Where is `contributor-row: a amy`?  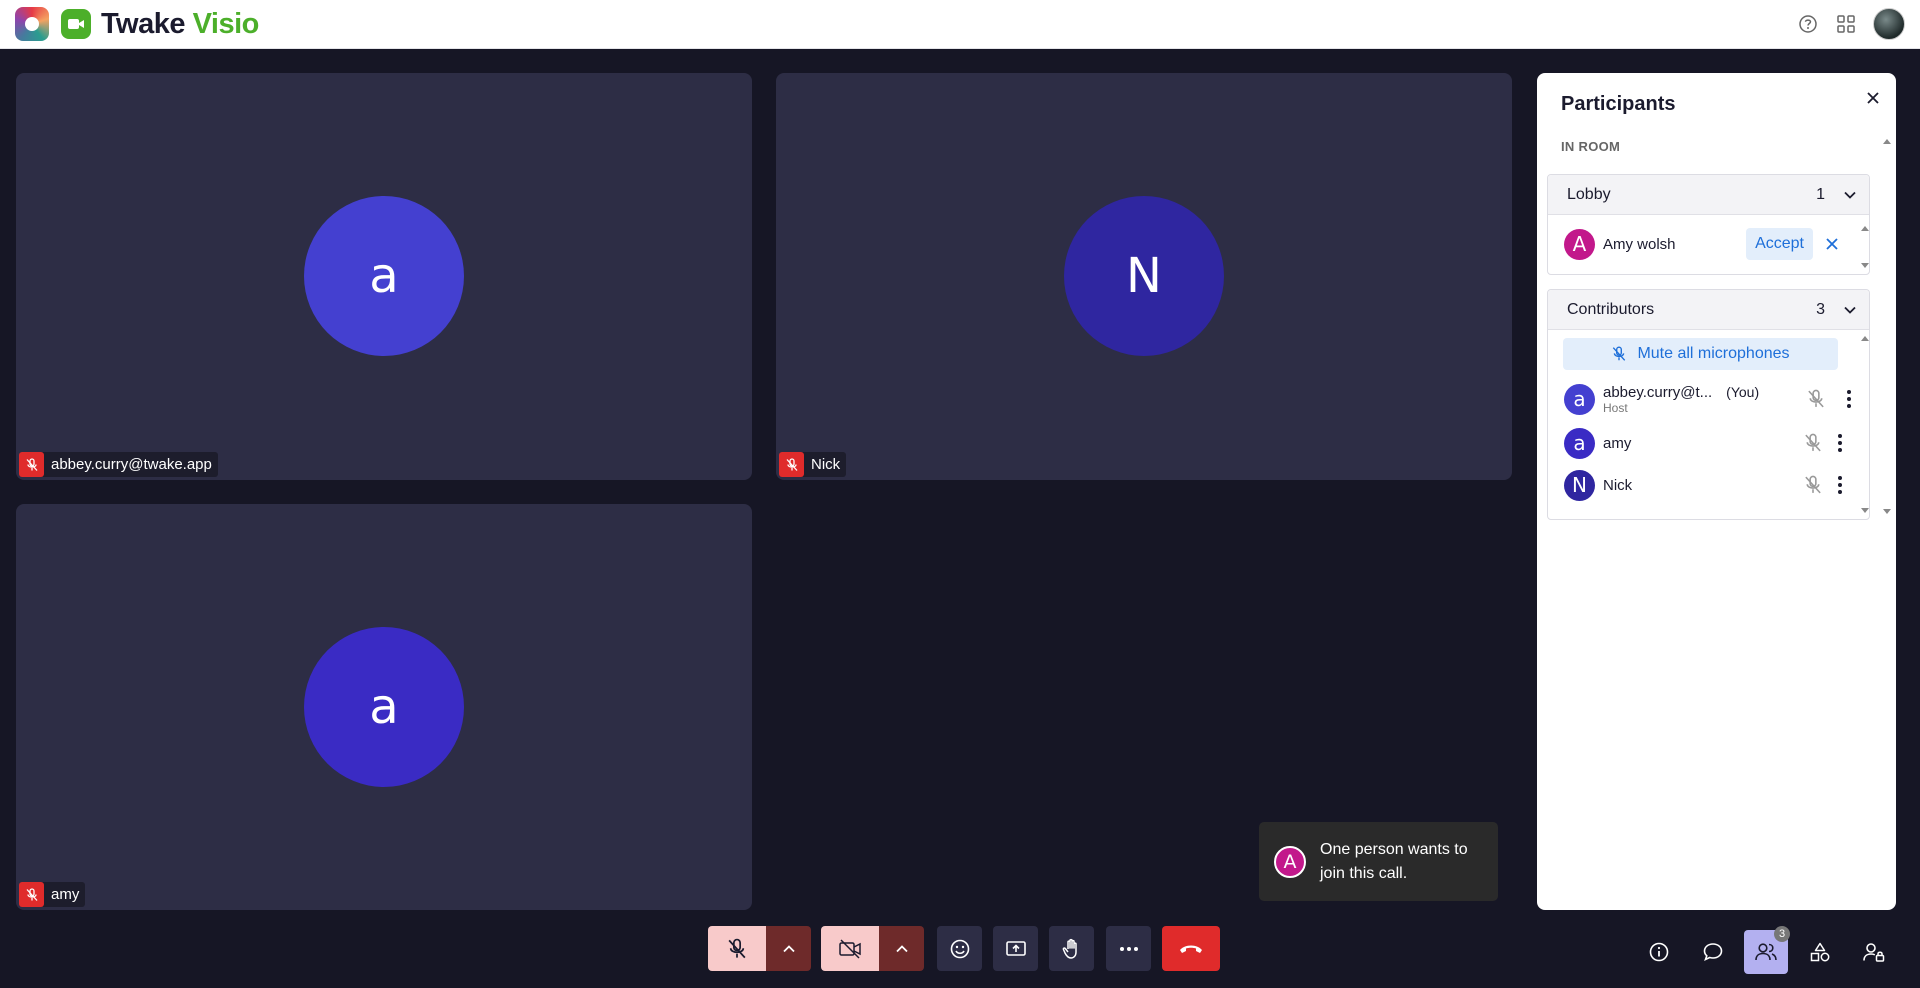 contributor-row: a amy is located at coordinates (1708, 443).